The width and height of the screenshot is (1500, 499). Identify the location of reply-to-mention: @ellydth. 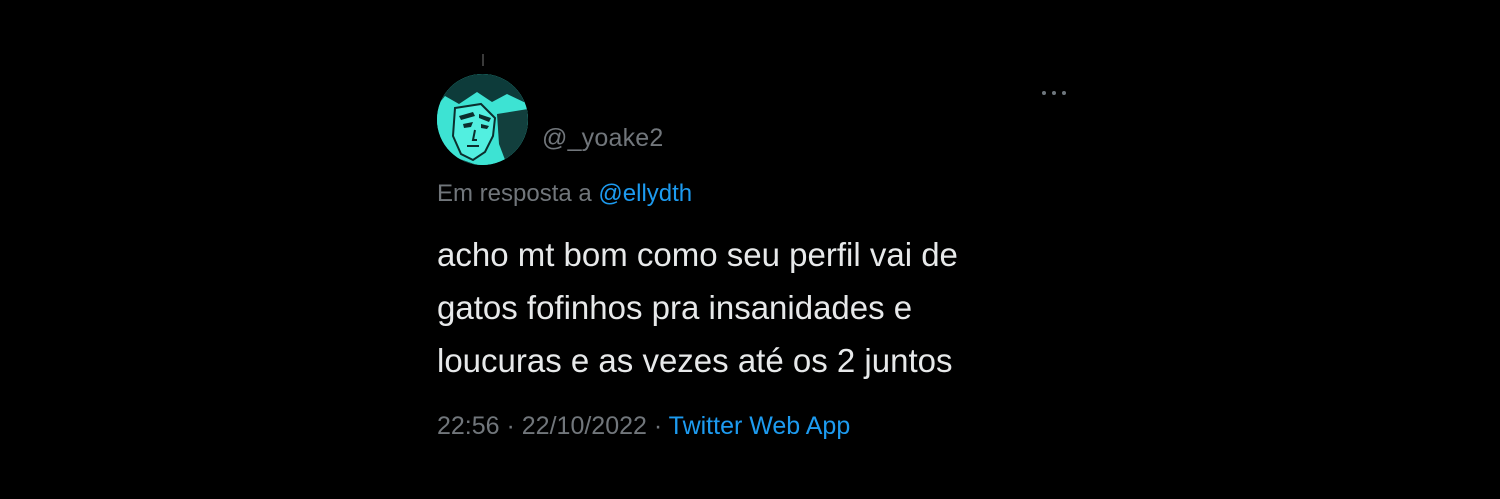
(645, 193).